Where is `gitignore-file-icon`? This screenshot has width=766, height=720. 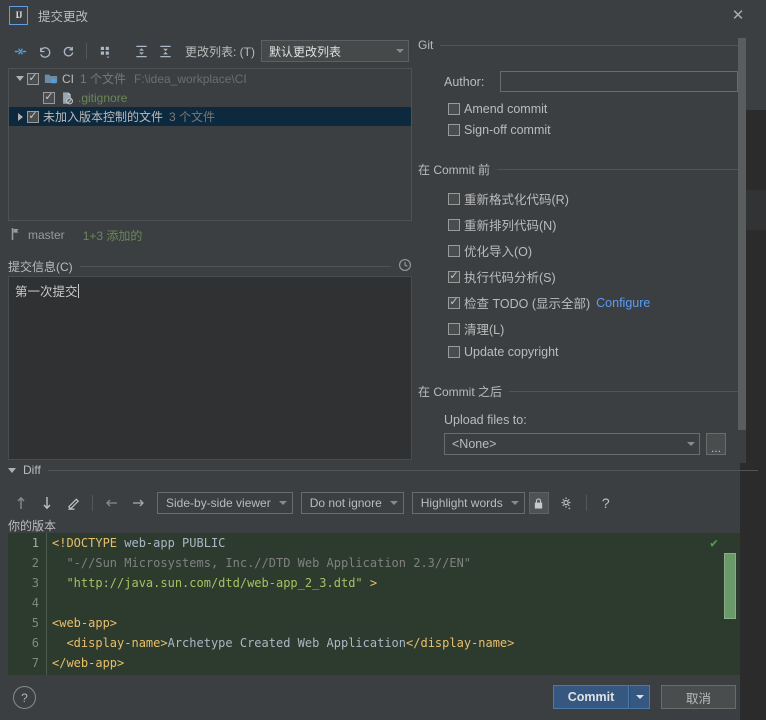 gitignore-file-icon is located at coordinates (67, 98).